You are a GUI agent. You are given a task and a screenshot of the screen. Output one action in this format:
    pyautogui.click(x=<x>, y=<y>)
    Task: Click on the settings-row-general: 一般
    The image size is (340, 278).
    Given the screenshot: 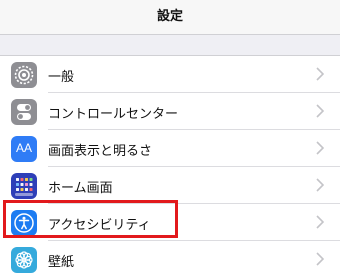 What is the action you would take?
    pyautogui.click(x=170, y=74)
    